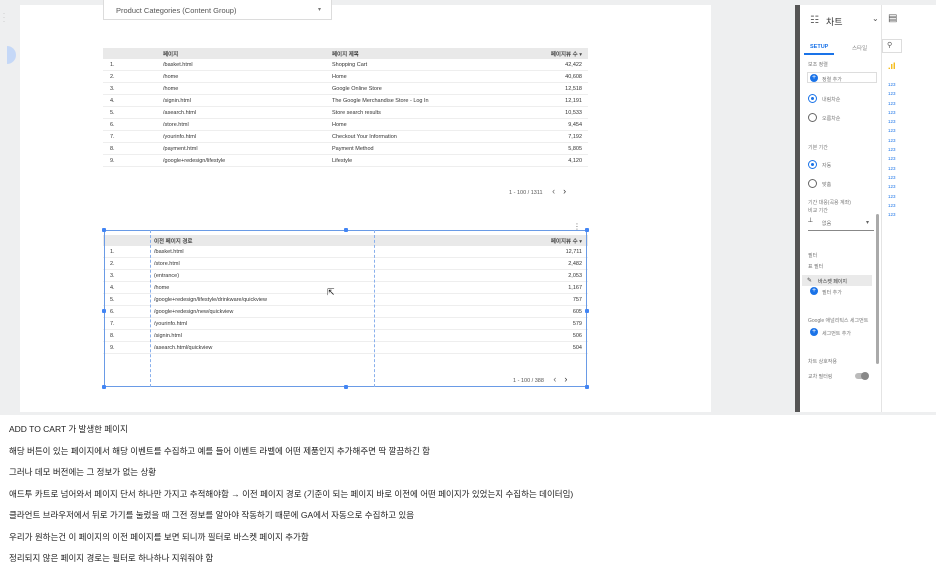 This screenshot has width=936, height=570. Describe the element at coordinates (816, 267) in the screenshot. I see `table-filter-label: 표 필터` at that location.